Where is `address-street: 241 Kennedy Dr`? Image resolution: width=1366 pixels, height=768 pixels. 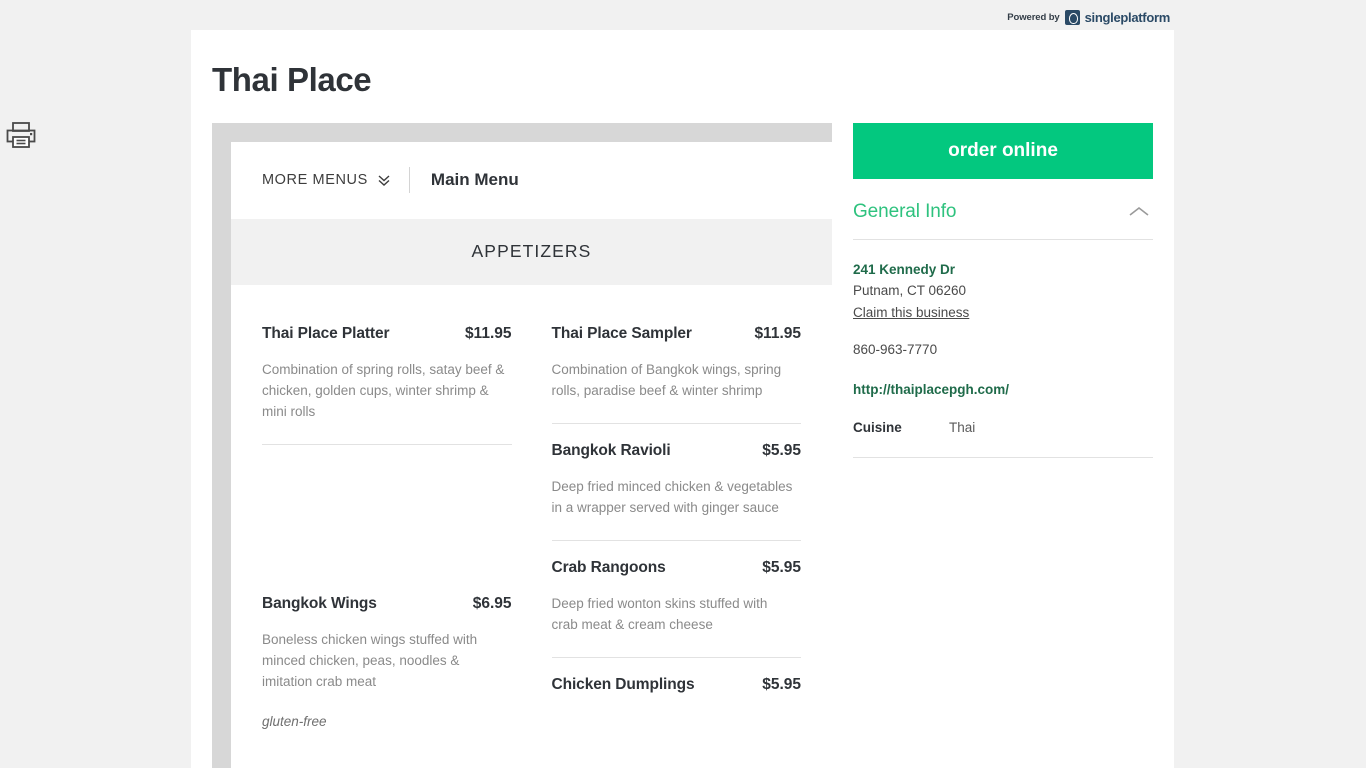 address-street: 241 Kennedy Dr is located at coordinates (904, 269).